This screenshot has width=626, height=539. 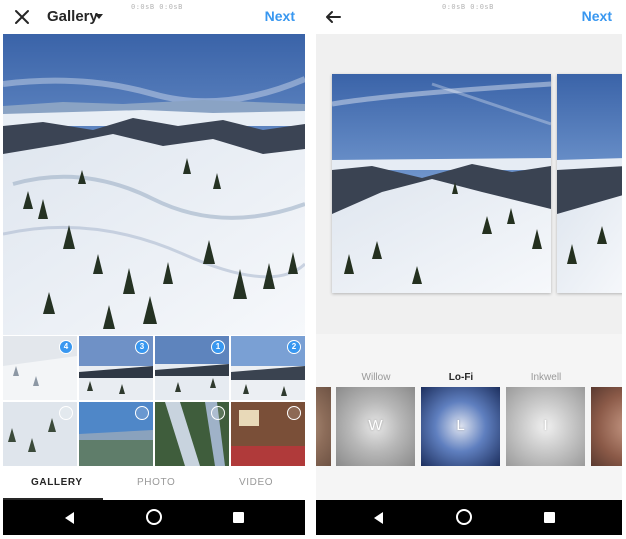 I want to click on filter-name: Willow, so click(x=376, y=377).